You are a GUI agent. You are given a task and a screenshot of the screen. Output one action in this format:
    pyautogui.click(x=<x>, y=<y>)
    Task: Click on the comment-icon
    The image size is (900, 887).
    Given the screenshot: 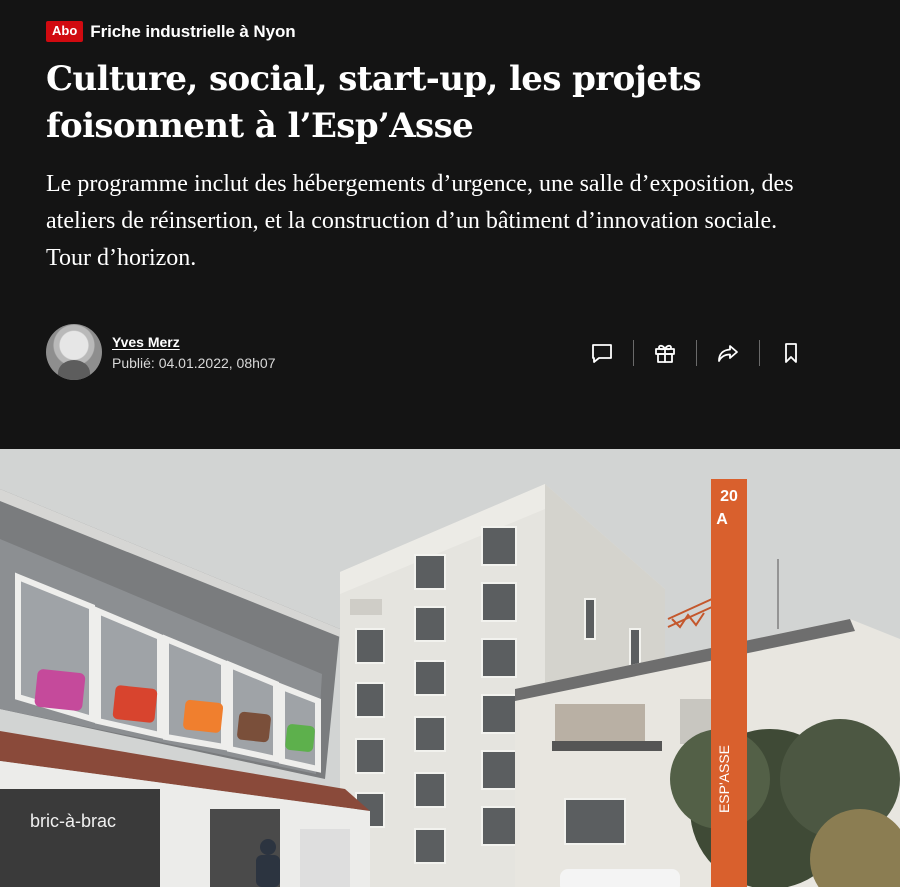 What is the action you would take?
    pyautogui.click(x=602, y=353)
    